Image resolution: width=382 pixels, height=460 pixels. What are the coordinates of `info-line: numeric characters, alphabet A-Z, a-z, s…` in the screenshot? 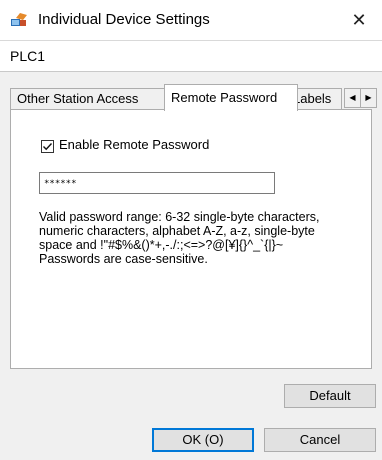 It's located at (177, 231).